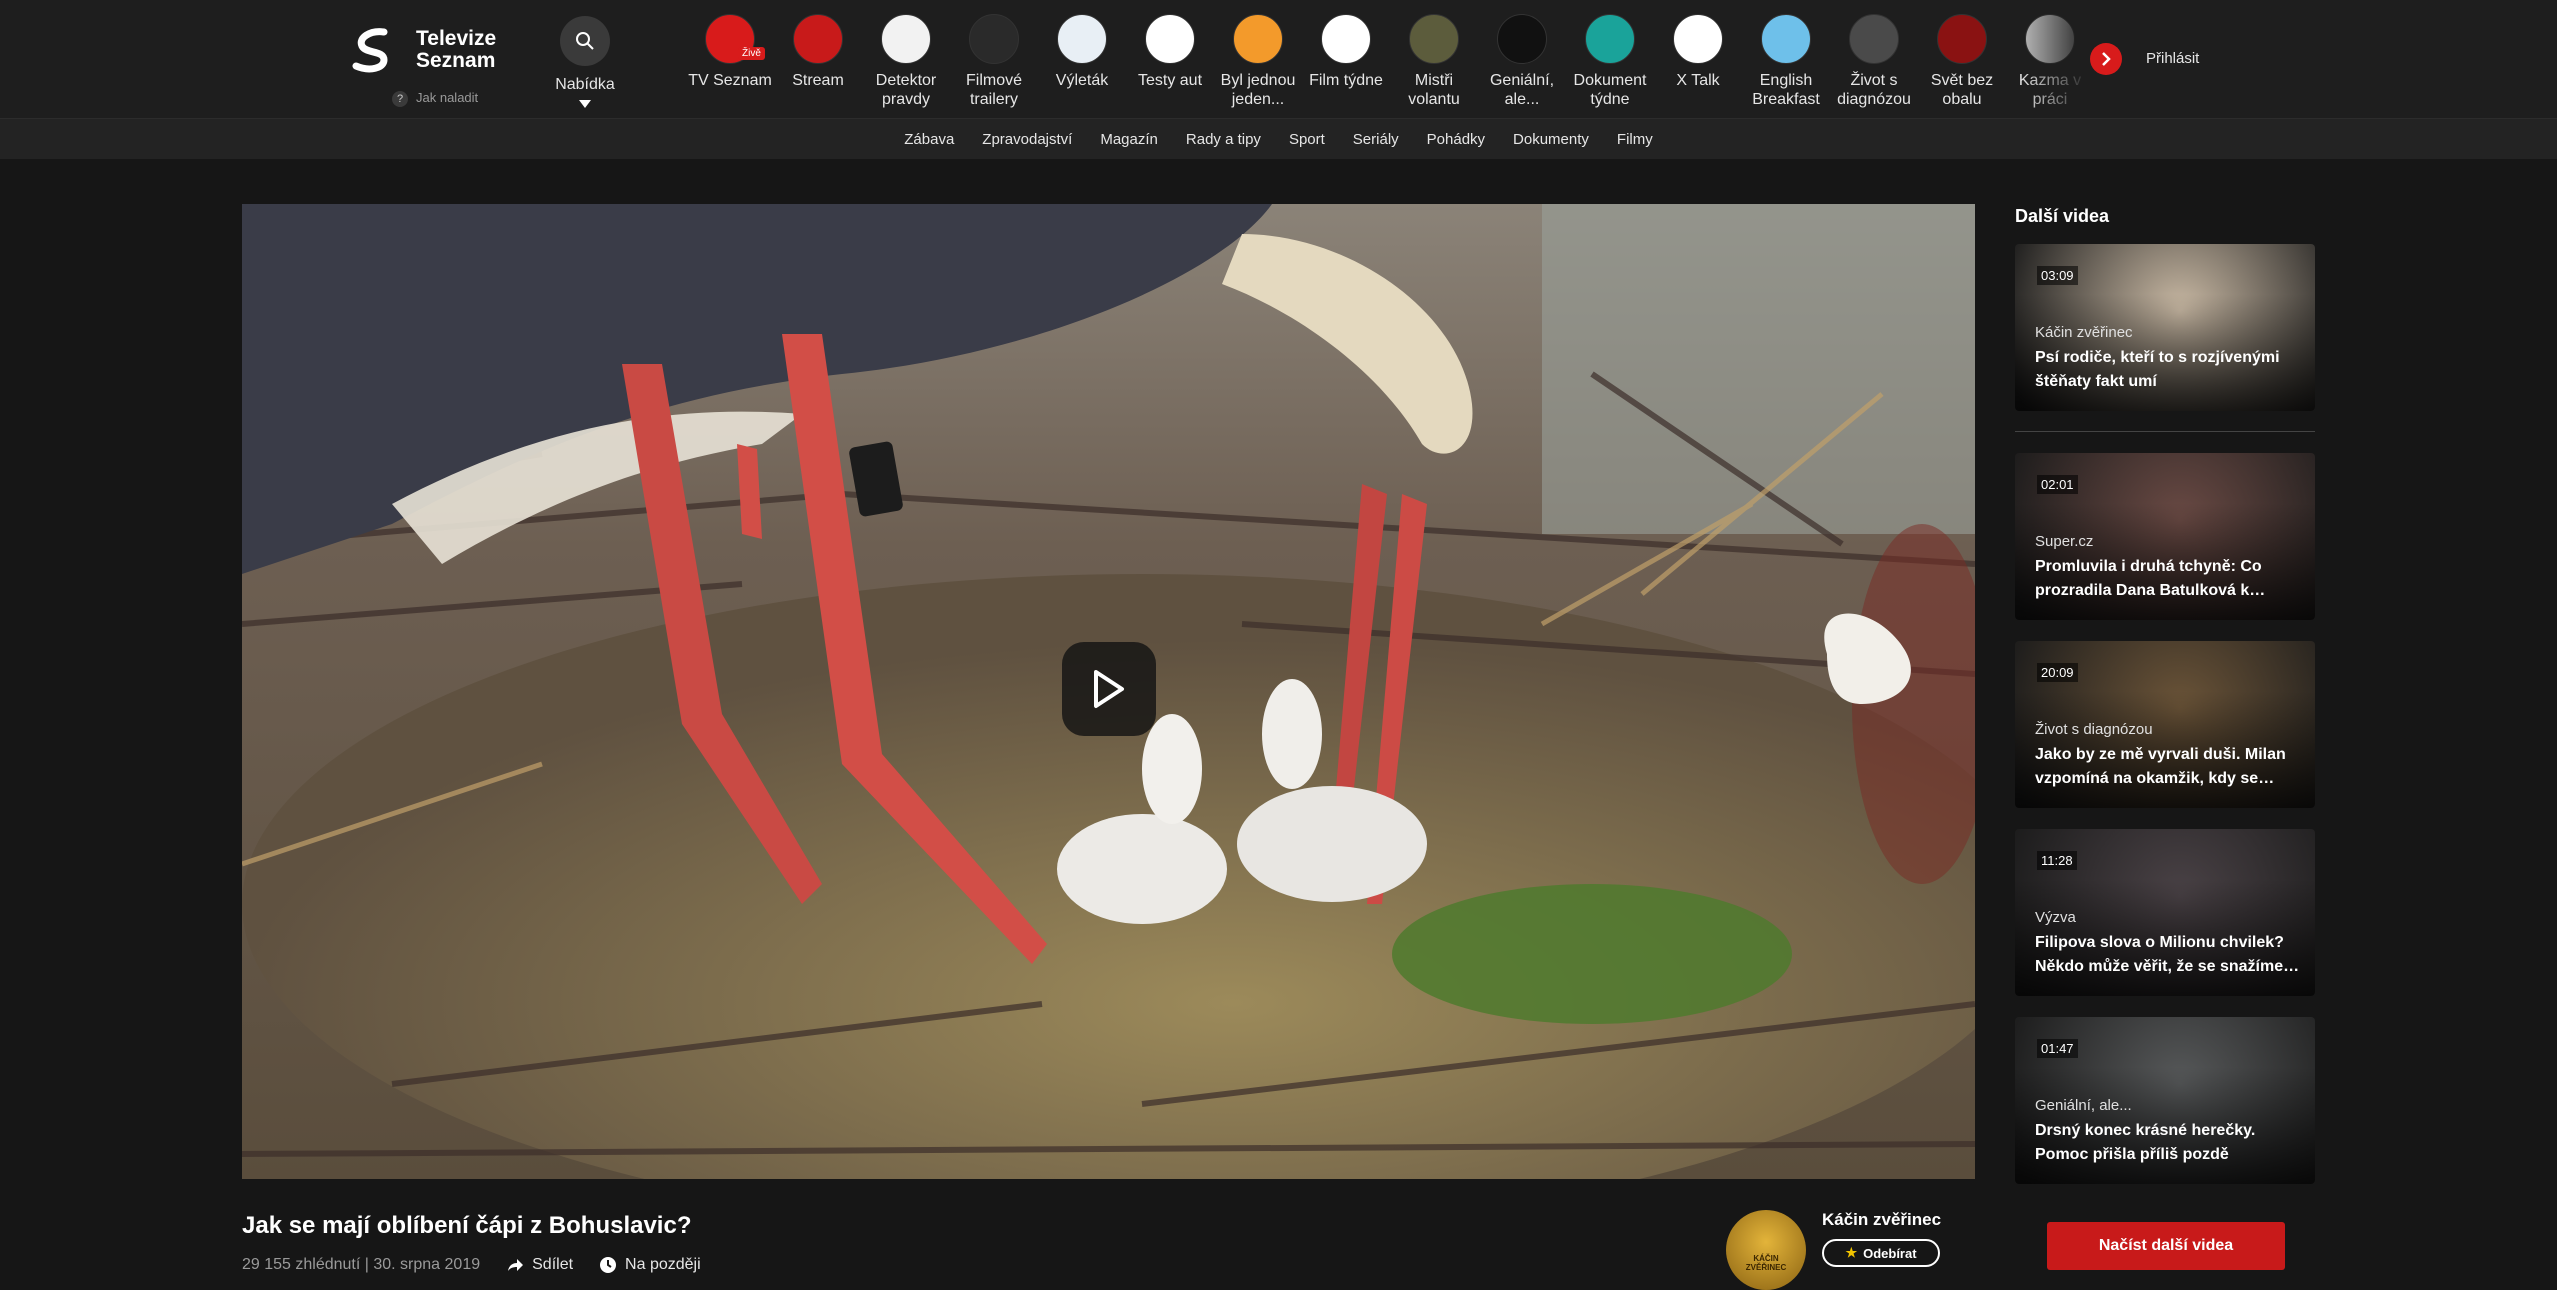 The height and width of the screenshot is (1290, 2557). Describe the element at coordinates (1766, 1263) in the screenshot. I see `channel-avatar-text: KÁČIN ZVĚŘINEC` at that location.